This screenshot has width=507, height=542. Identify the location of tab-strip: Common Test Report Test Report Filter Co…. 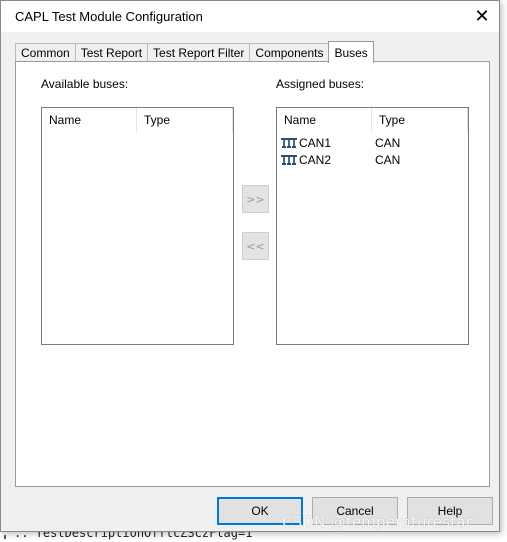
(194, 52).